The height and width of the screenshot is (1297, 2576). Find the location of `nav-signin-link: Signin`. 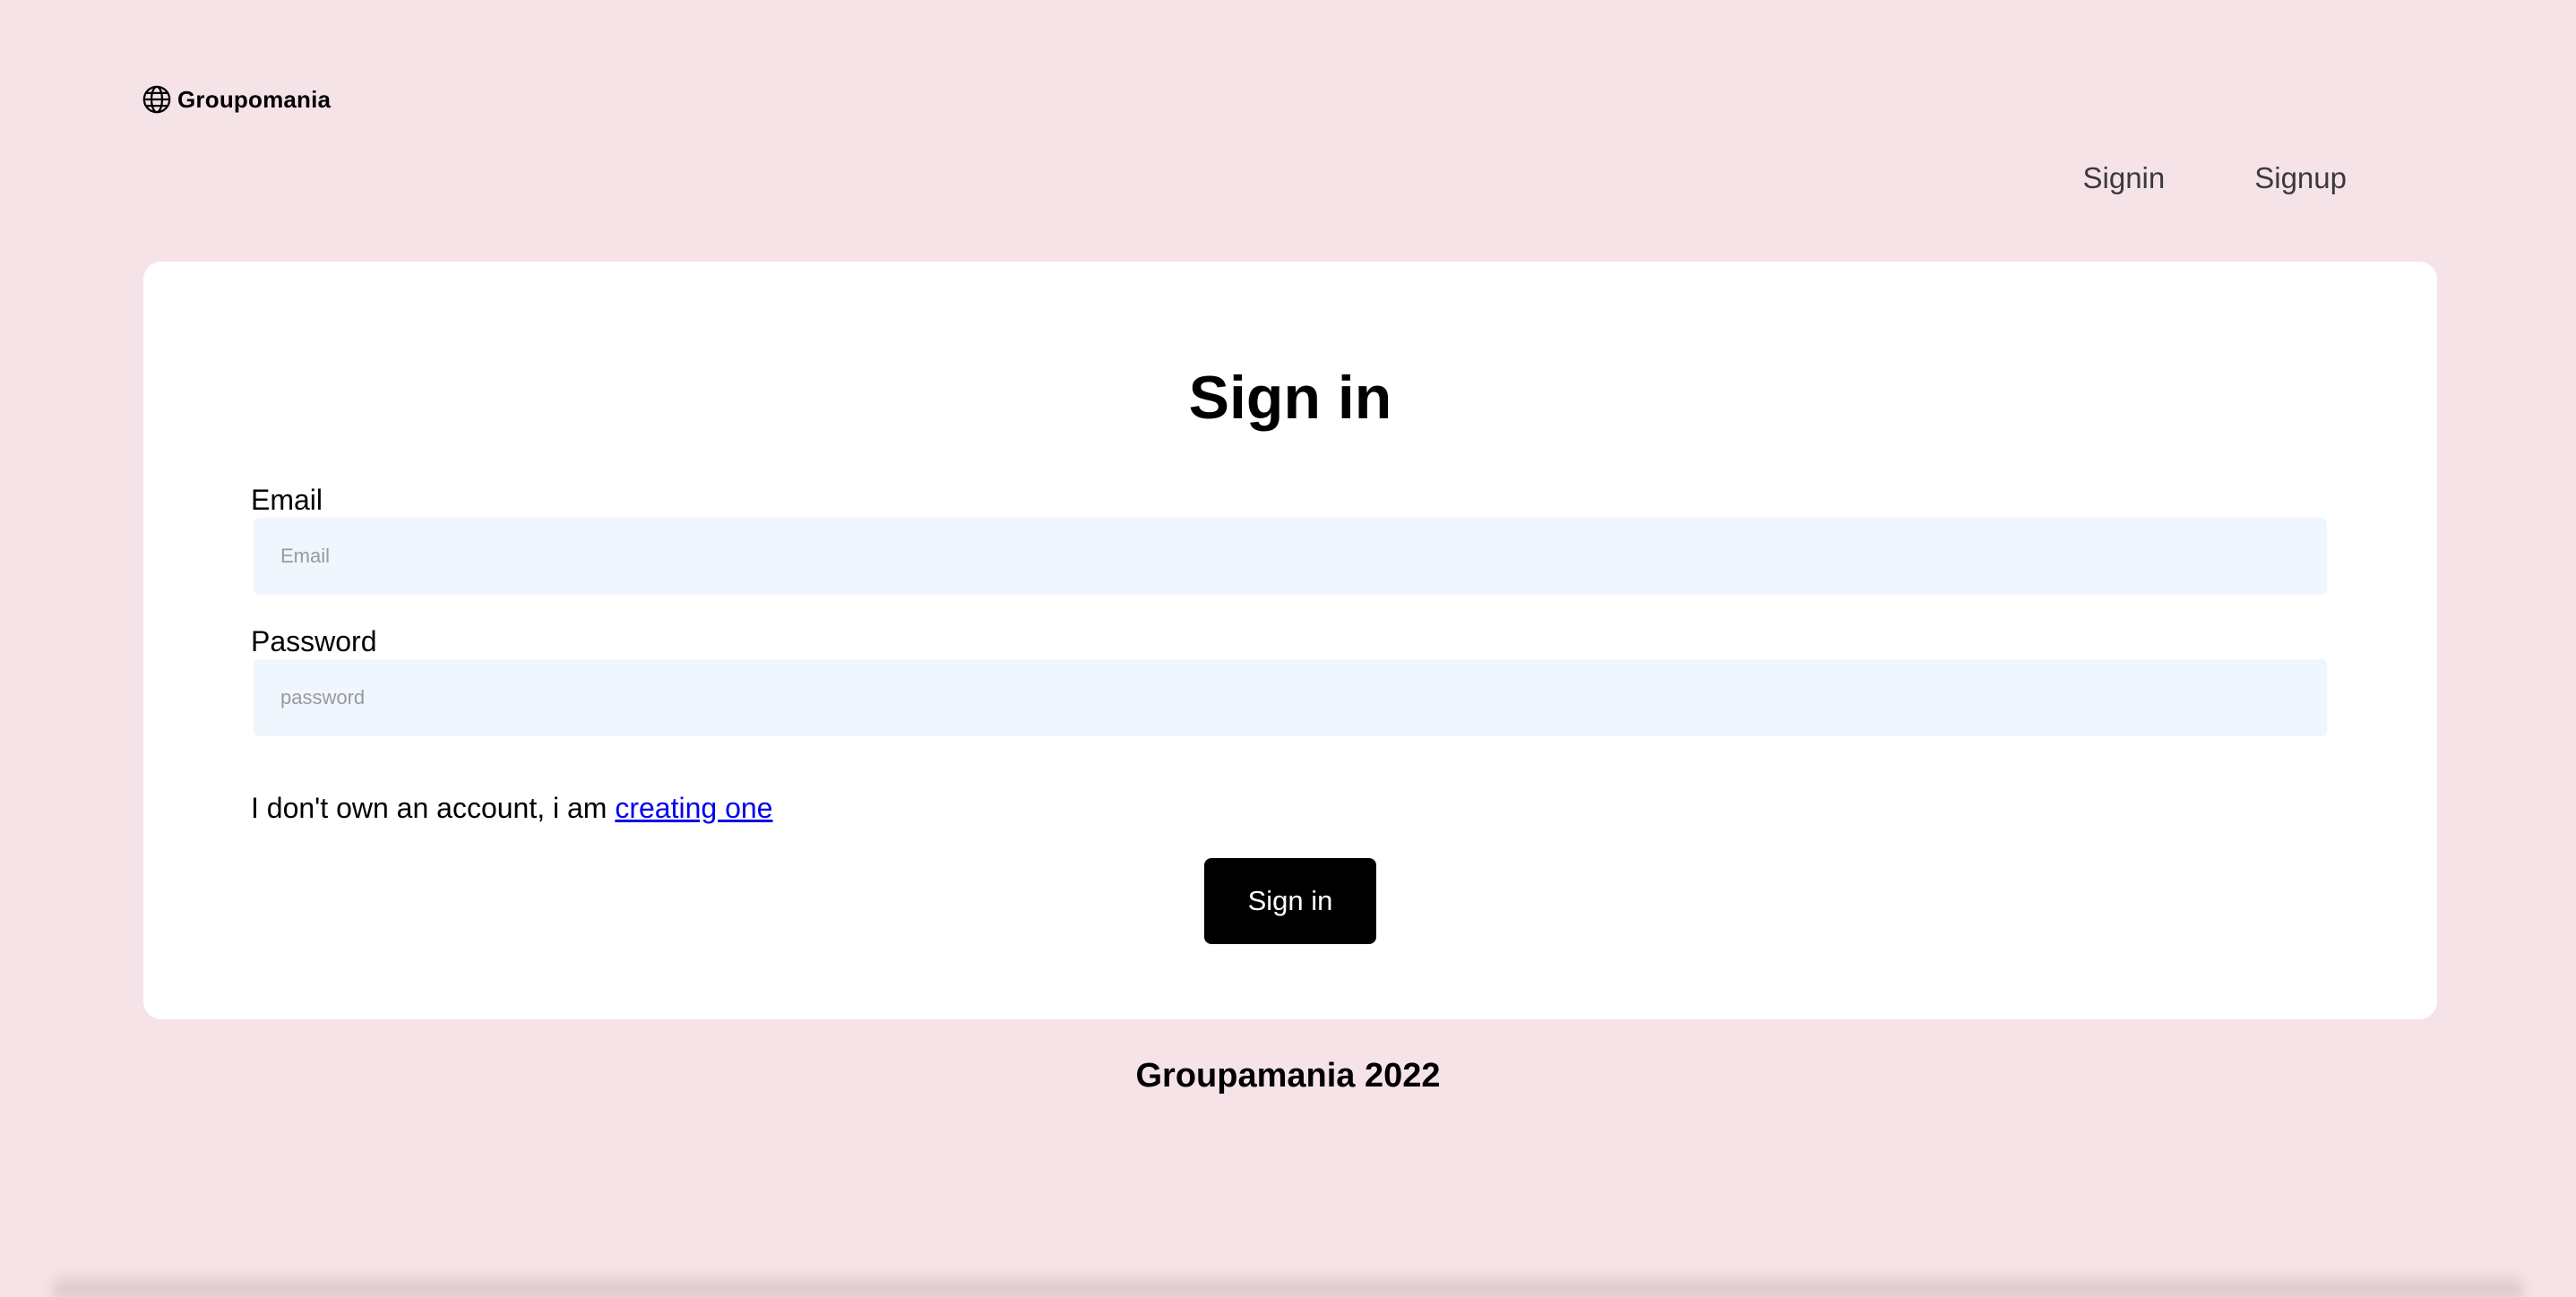

nav-signin-link: Signin is located at coordinates (2124, 178).